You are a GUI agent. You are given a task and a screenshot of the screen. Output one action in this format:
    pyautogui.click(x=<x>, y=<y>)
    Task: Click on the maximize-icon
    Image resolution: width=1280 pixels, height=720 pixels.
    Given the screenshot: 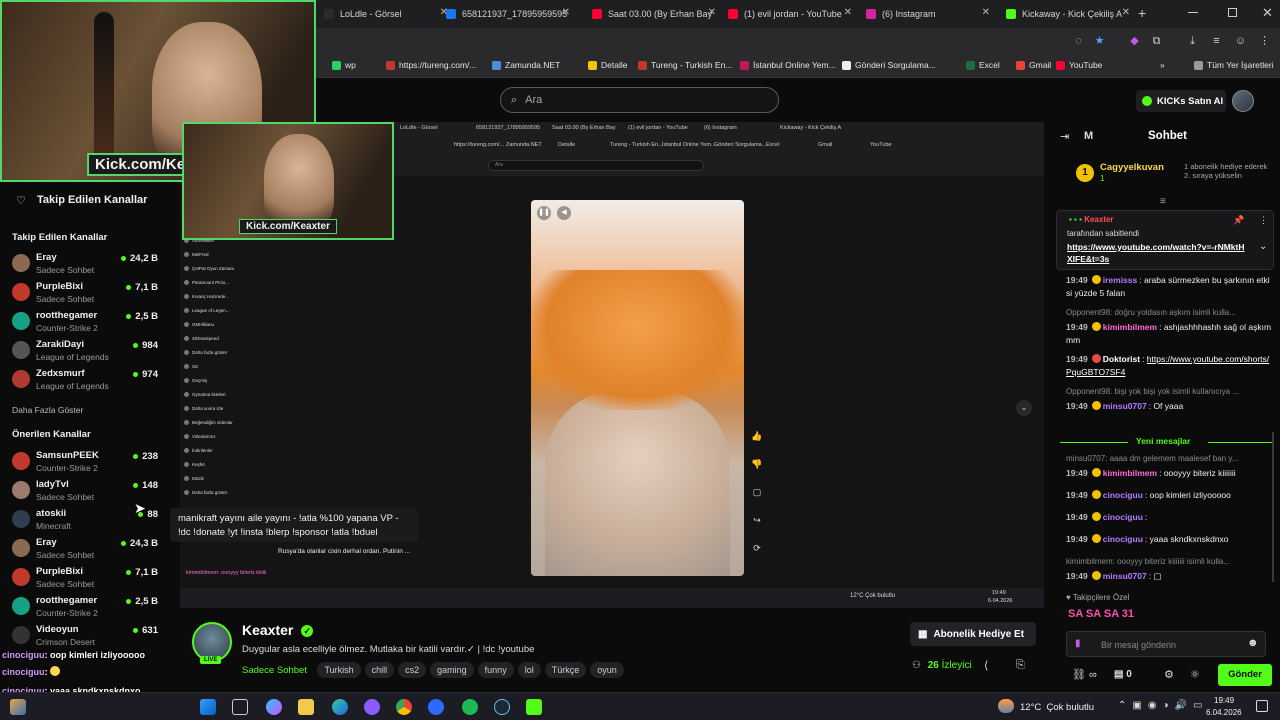 What is the action you would take?
    pyautogui.click(x=1232, y=12)
    